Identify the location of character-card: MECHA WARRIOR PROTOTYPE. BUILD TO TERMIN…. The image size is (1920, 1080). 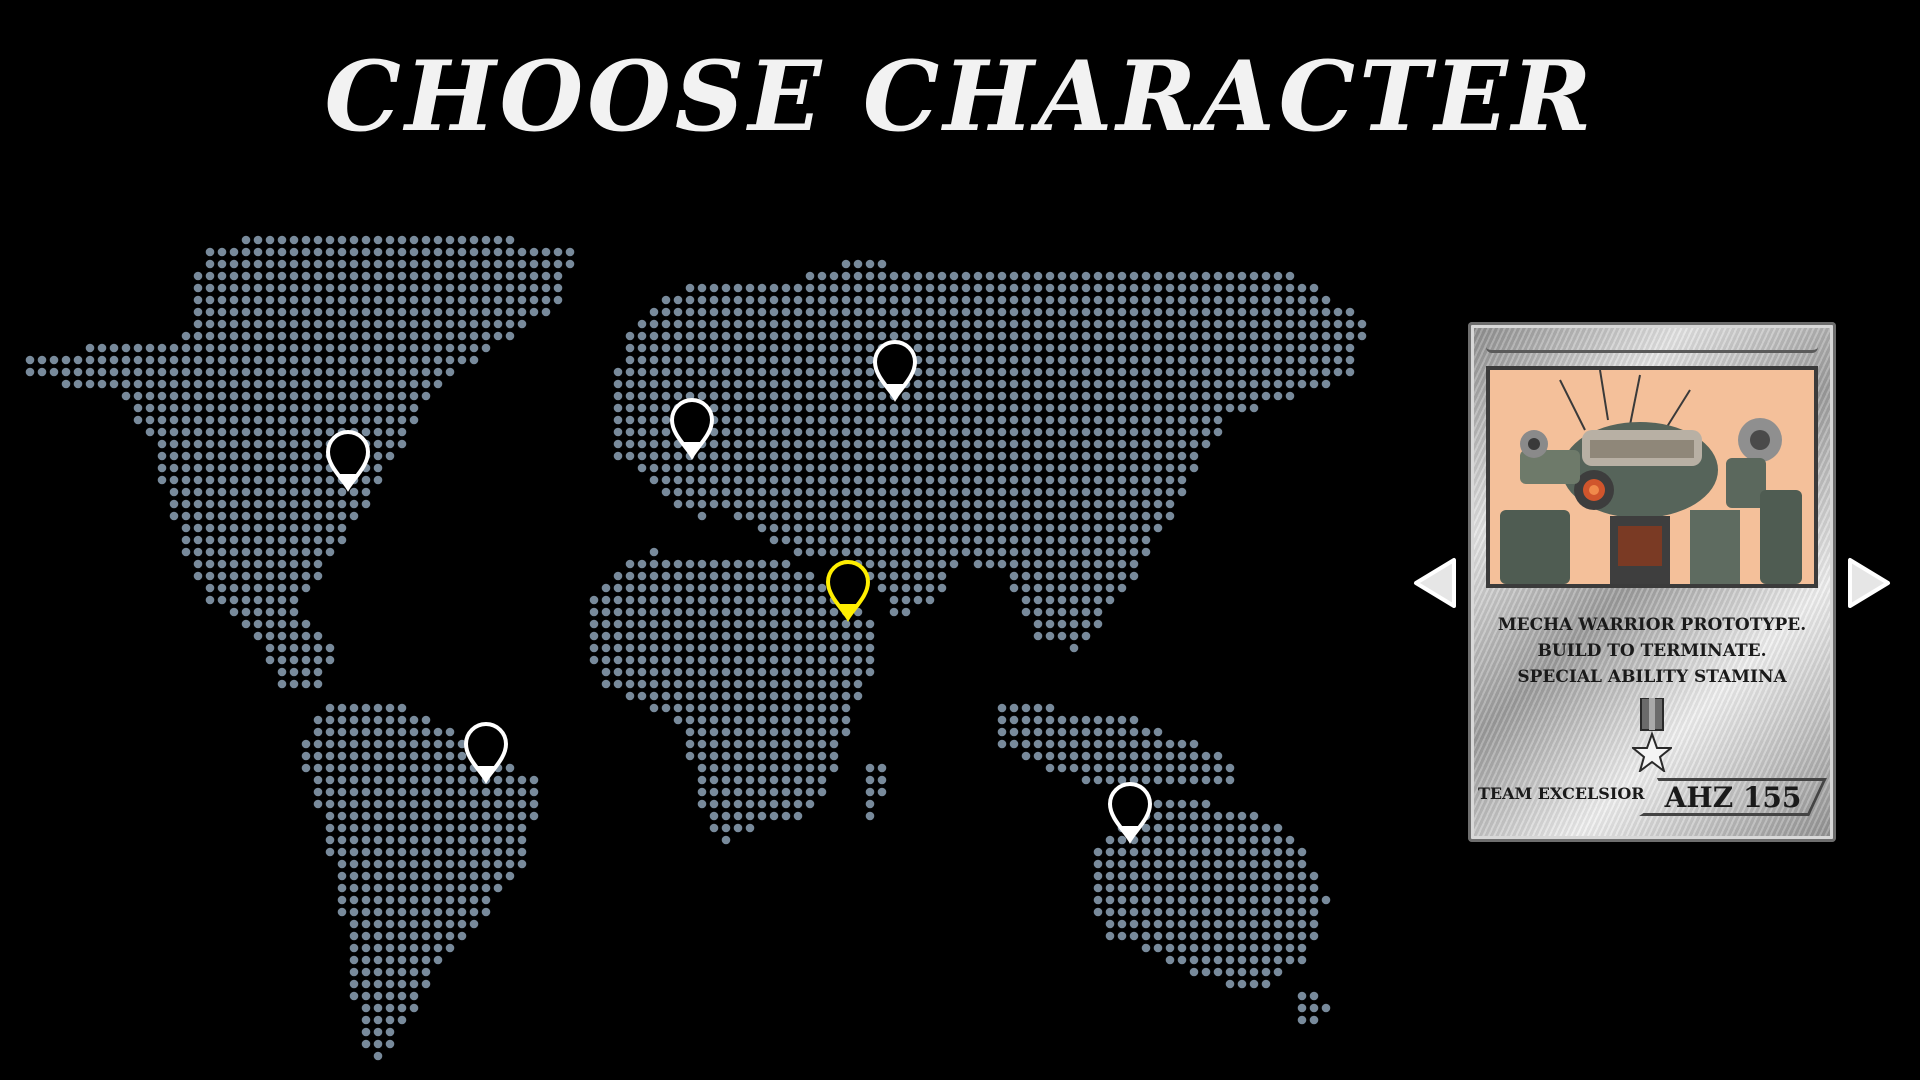
(1652, 582).